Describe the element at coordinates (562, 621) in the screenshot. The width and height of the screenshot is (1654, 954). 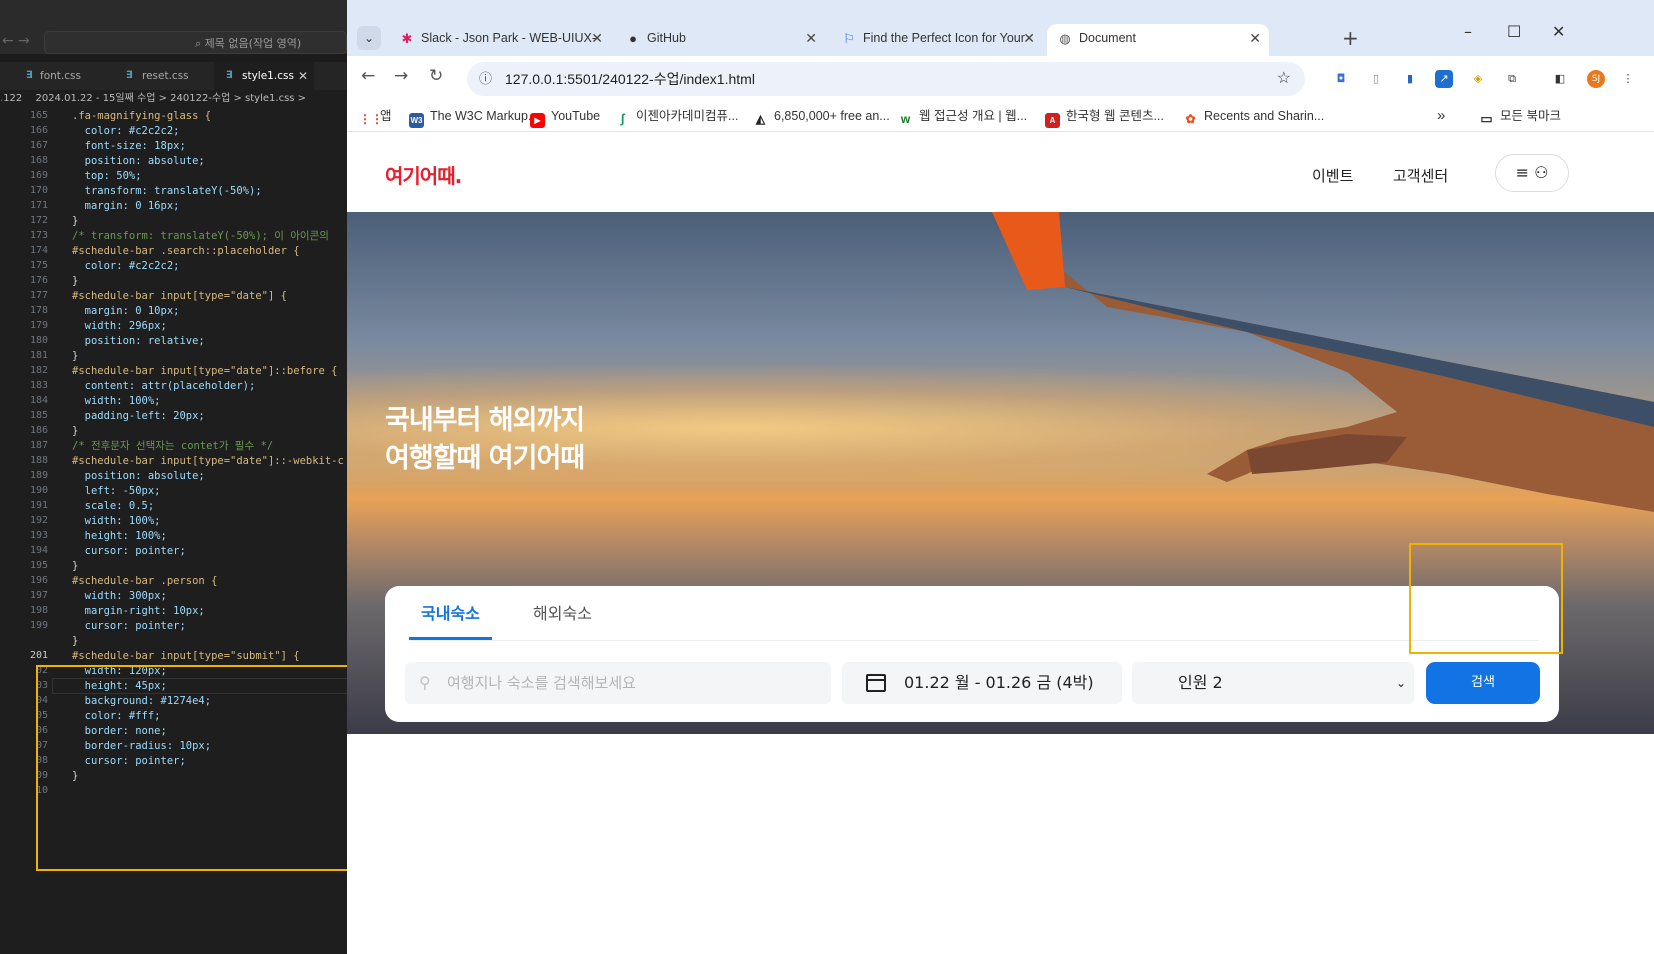
I see `tab-overseas: 해외숙소` at that location.